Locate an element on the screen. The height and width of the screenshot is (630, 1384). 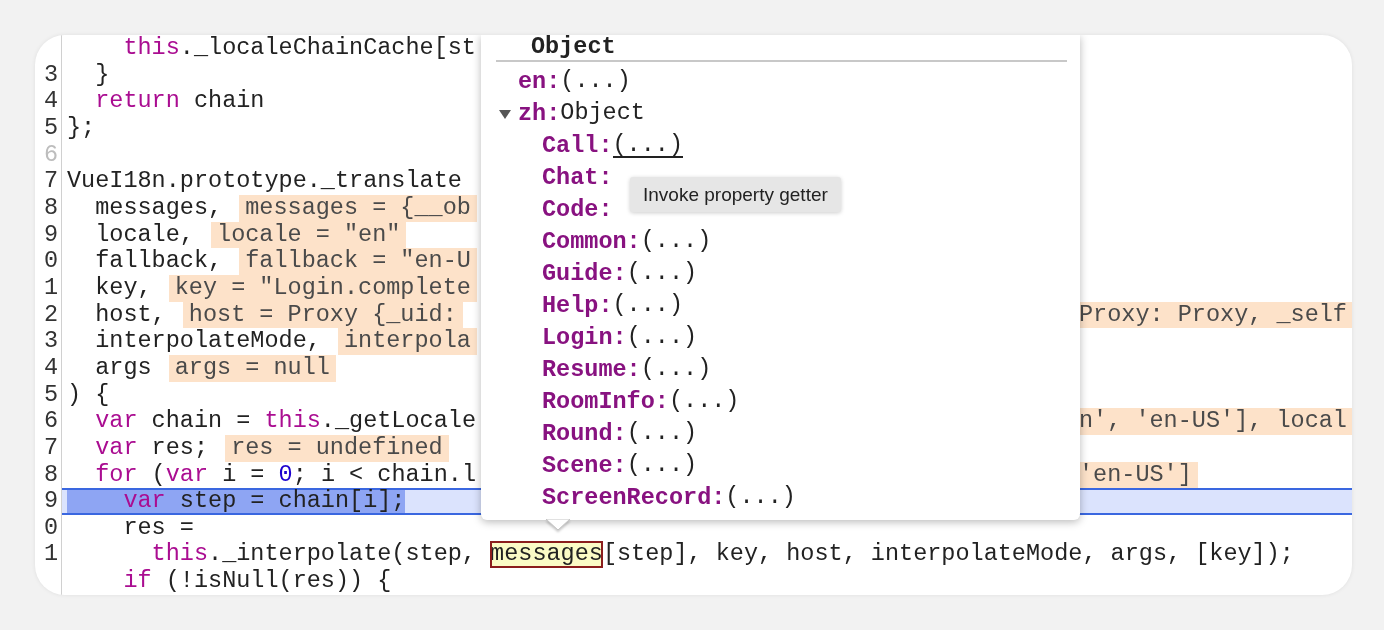
code-text: } is located at coordinates (102, 75).